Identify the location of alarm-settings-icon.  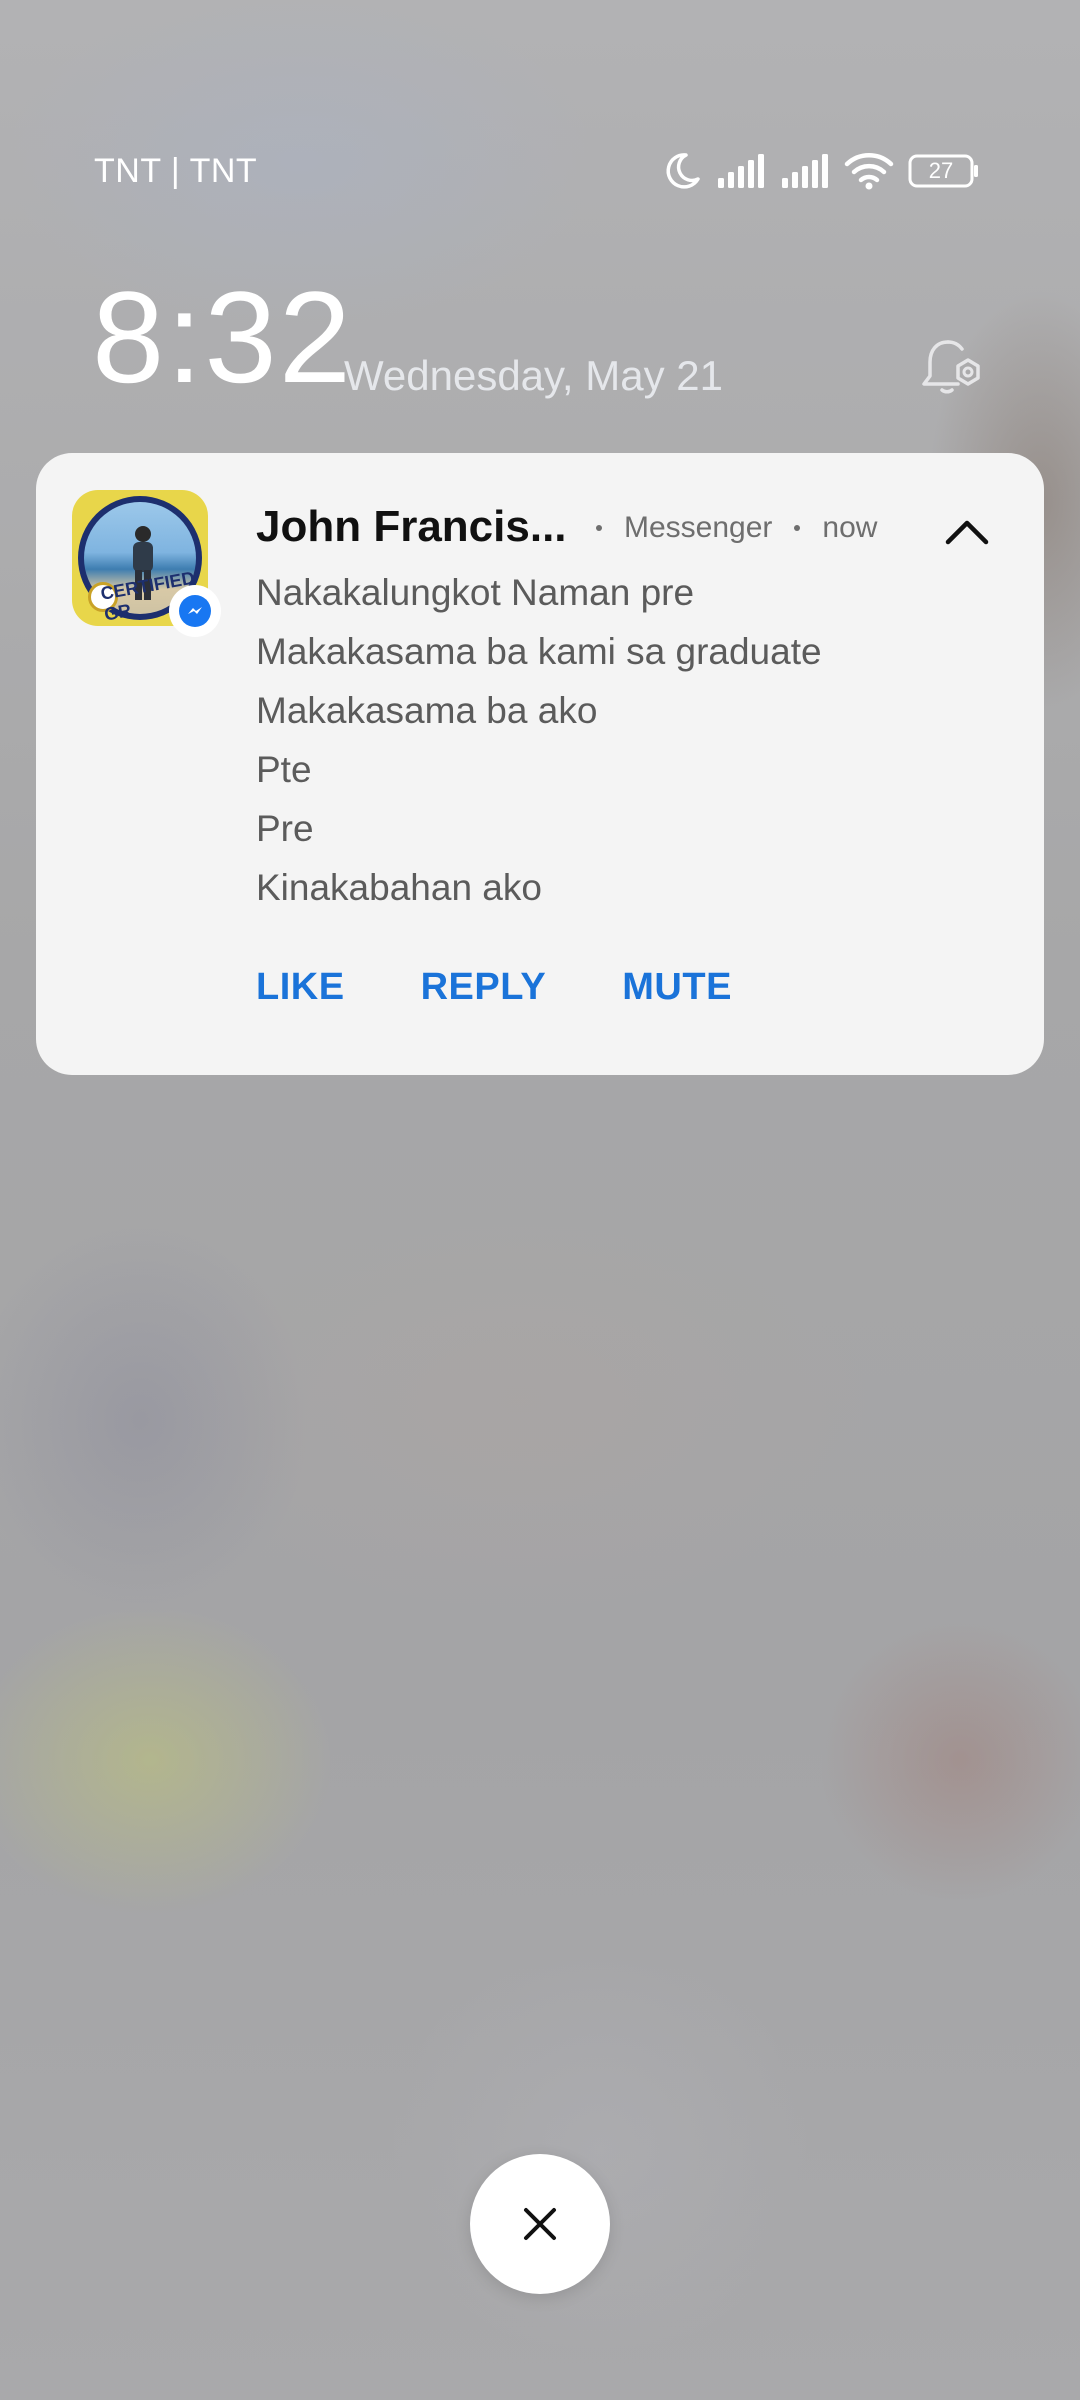
(952, 368).